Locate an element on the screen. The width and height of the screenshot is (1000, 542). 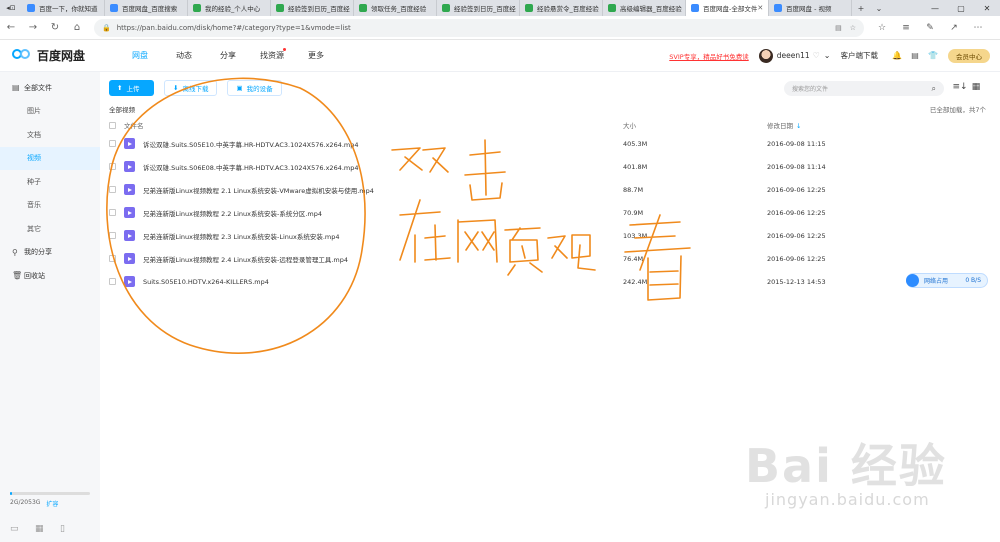
share-icon: ↗ is located at coordinates (954, 28).